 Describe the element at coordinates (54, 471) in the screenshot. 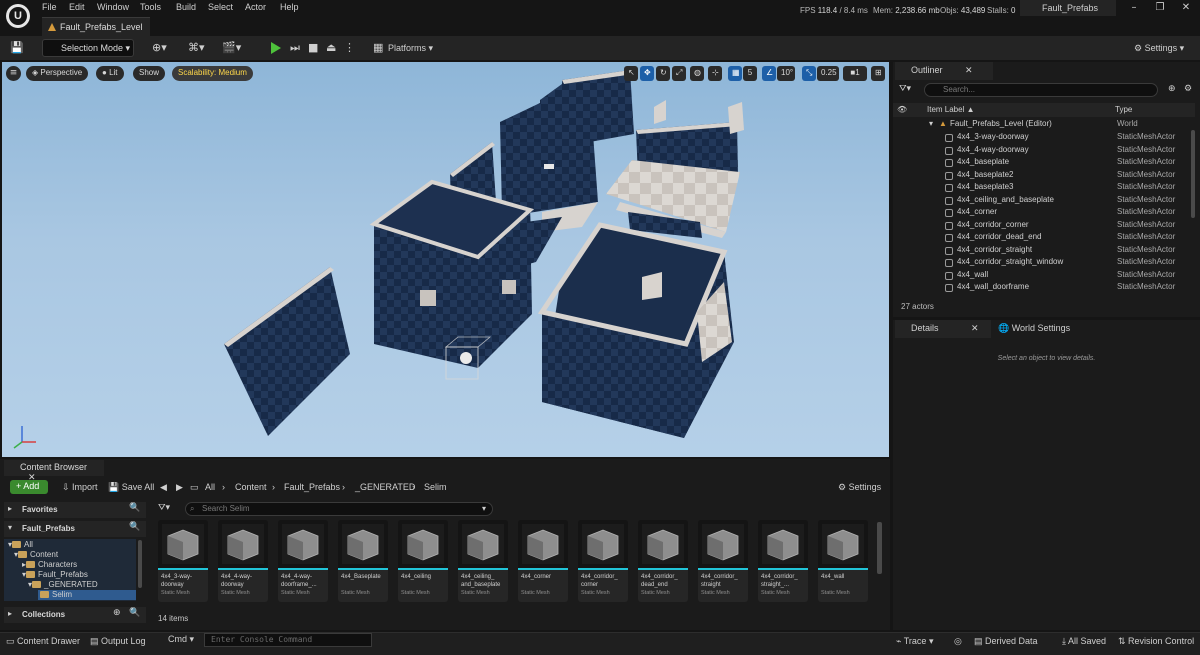

I see `content-browser-tab: Content Browser ✕` at that location.